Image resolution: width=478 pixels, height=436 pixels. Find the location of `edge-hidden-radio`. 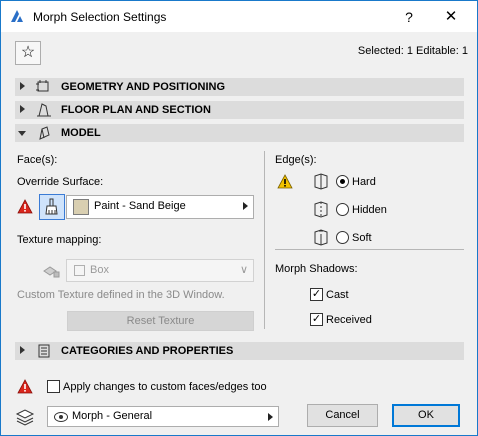

edge-hidden-radio is located at coordinates (342, 209).